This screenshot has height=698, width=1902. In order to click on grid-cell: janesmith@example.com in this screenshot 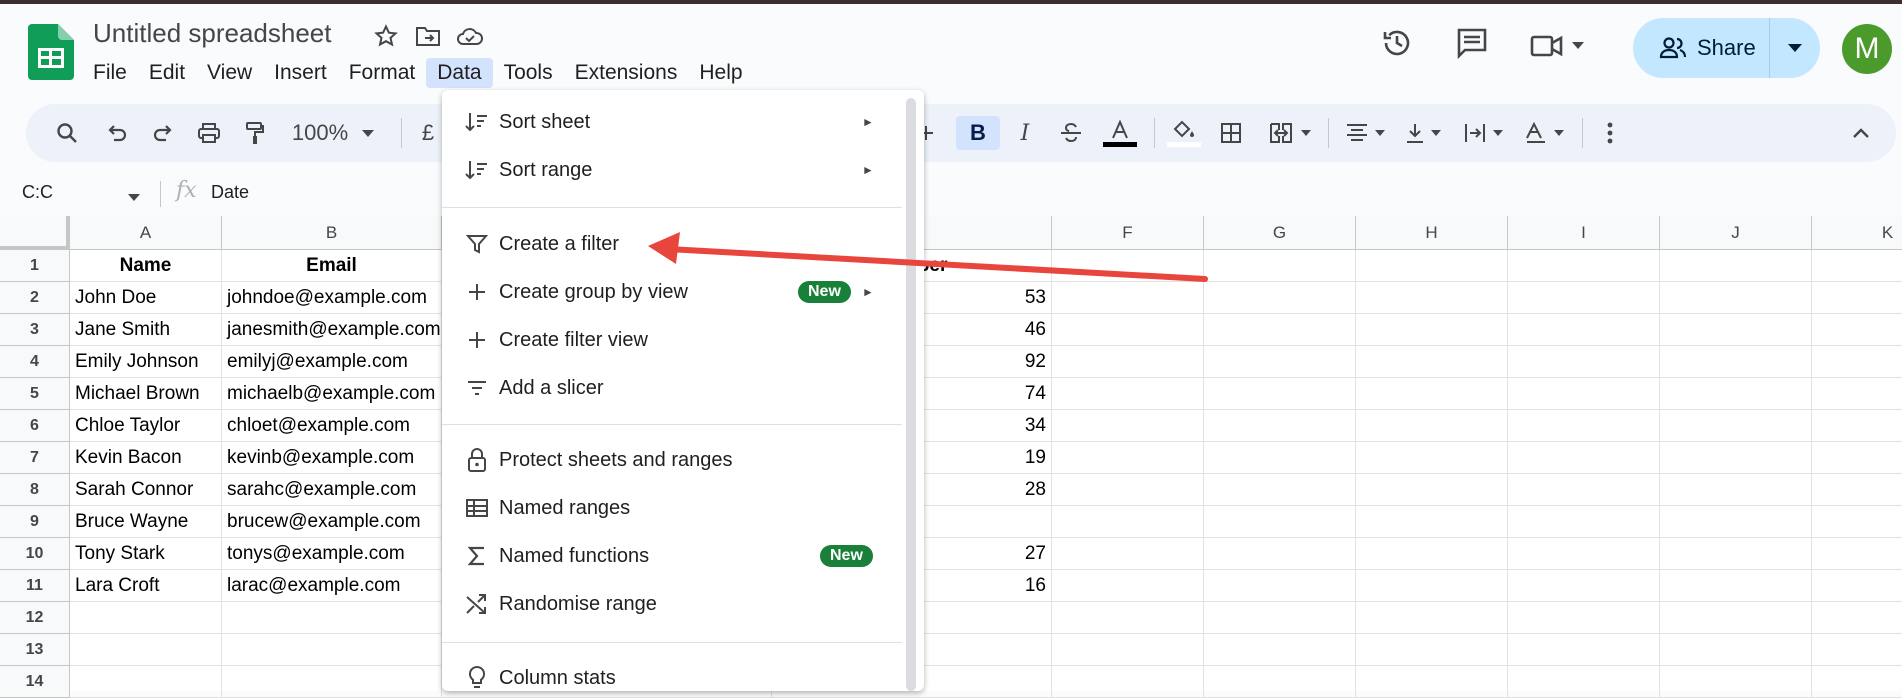, I will do `click(332, 330)`.